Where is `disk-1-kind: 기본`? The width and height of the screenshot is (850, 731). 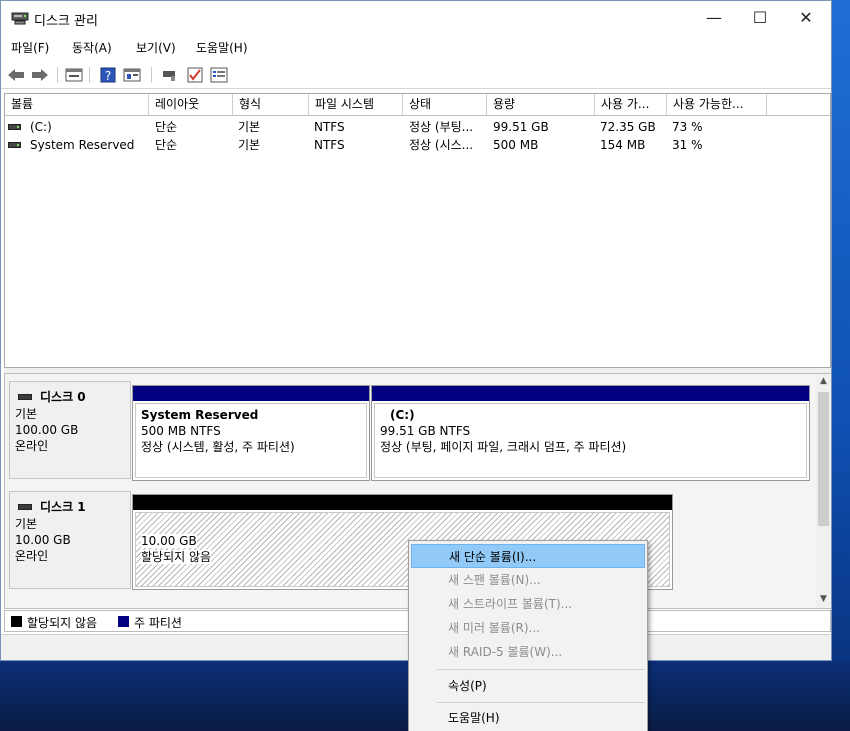 disk-1-kind: 기본 is located at coordinates (26, 524).